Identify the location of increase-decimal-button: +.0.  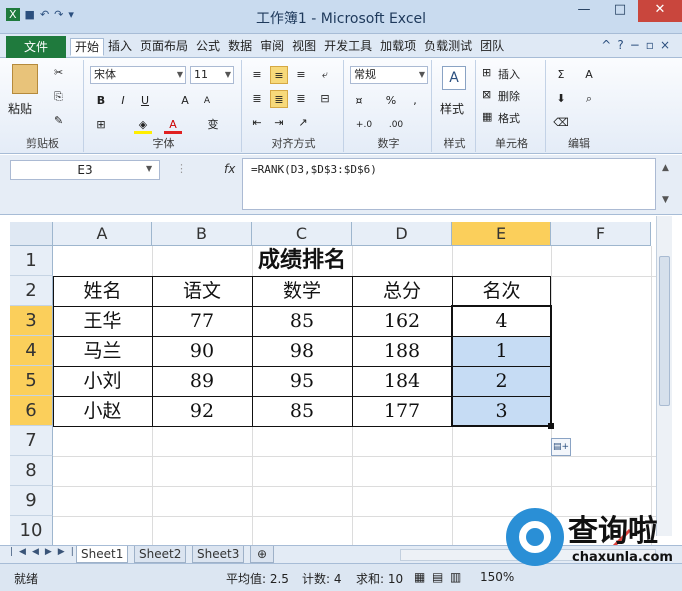
(364, 125).